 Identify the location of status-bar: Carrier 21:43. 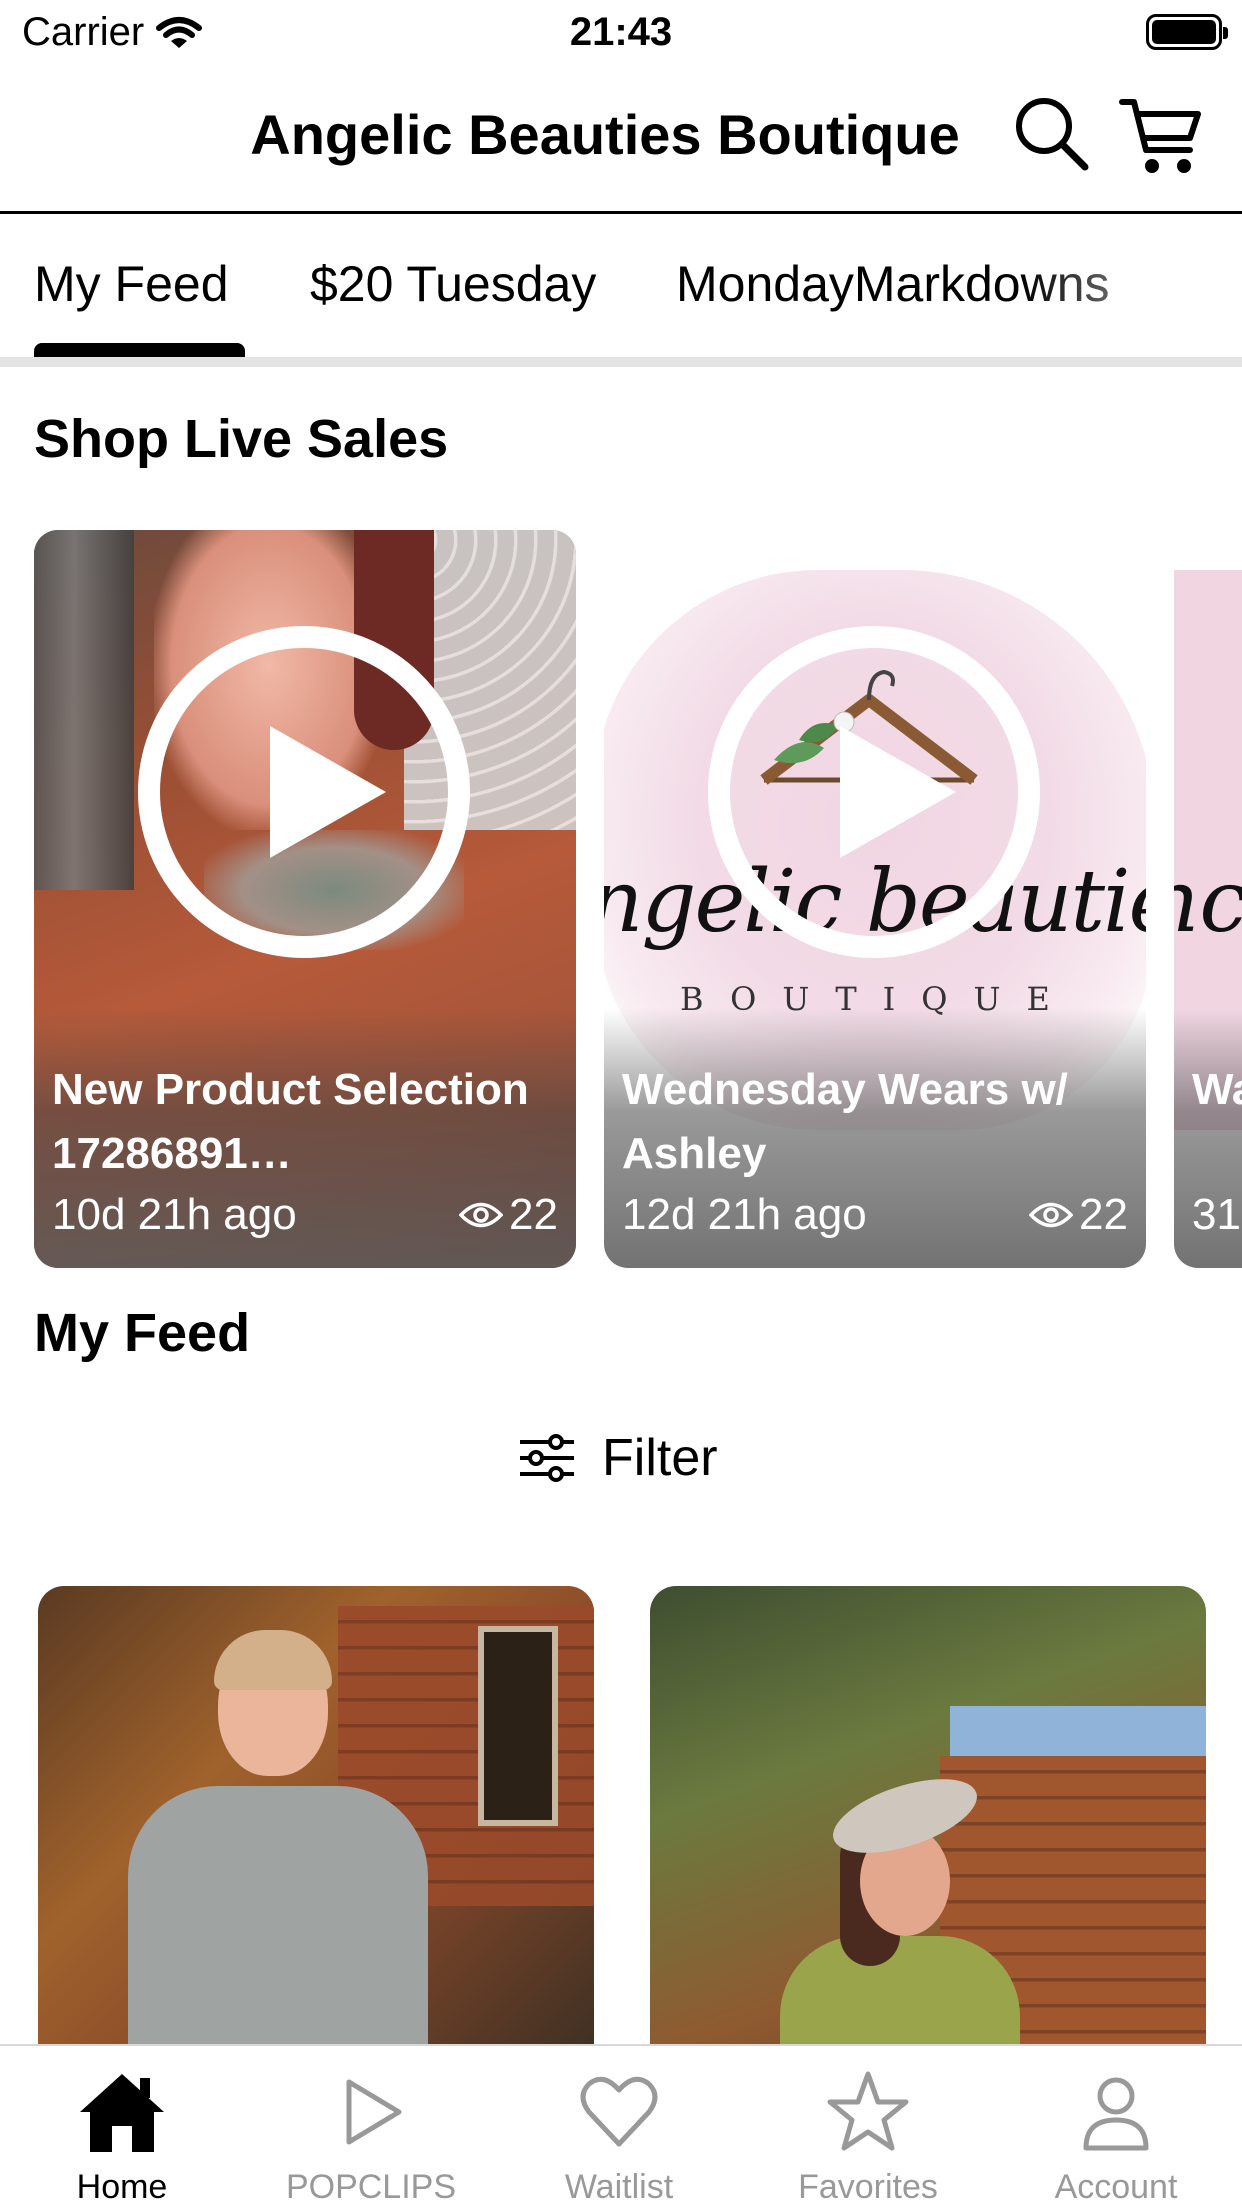
(621, 33).